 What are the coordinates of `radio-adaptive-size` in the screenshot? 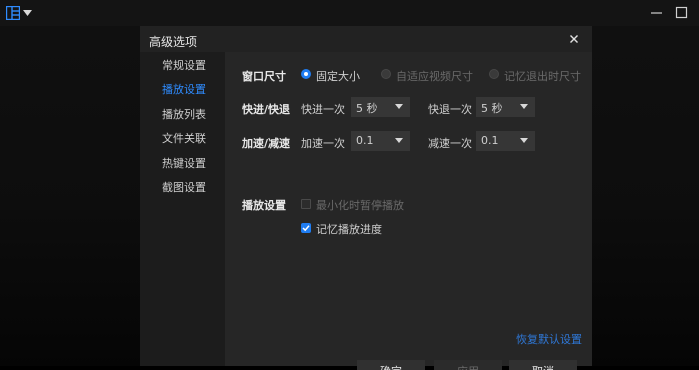 It's located at (386, 74).